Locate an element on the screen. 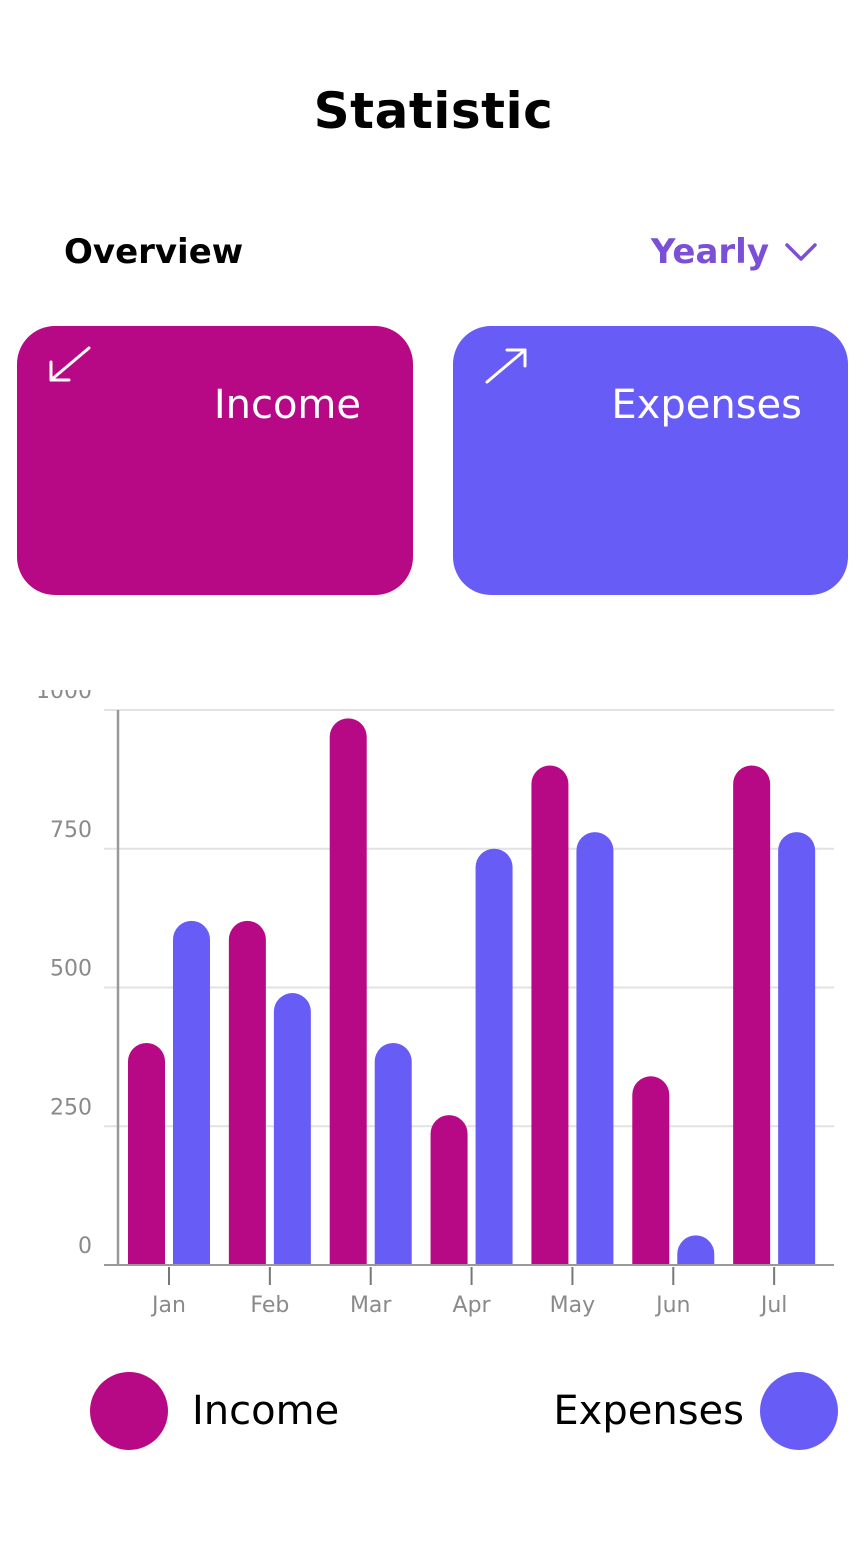  arrow-down-left-icon is located at coordinates (70, 364).